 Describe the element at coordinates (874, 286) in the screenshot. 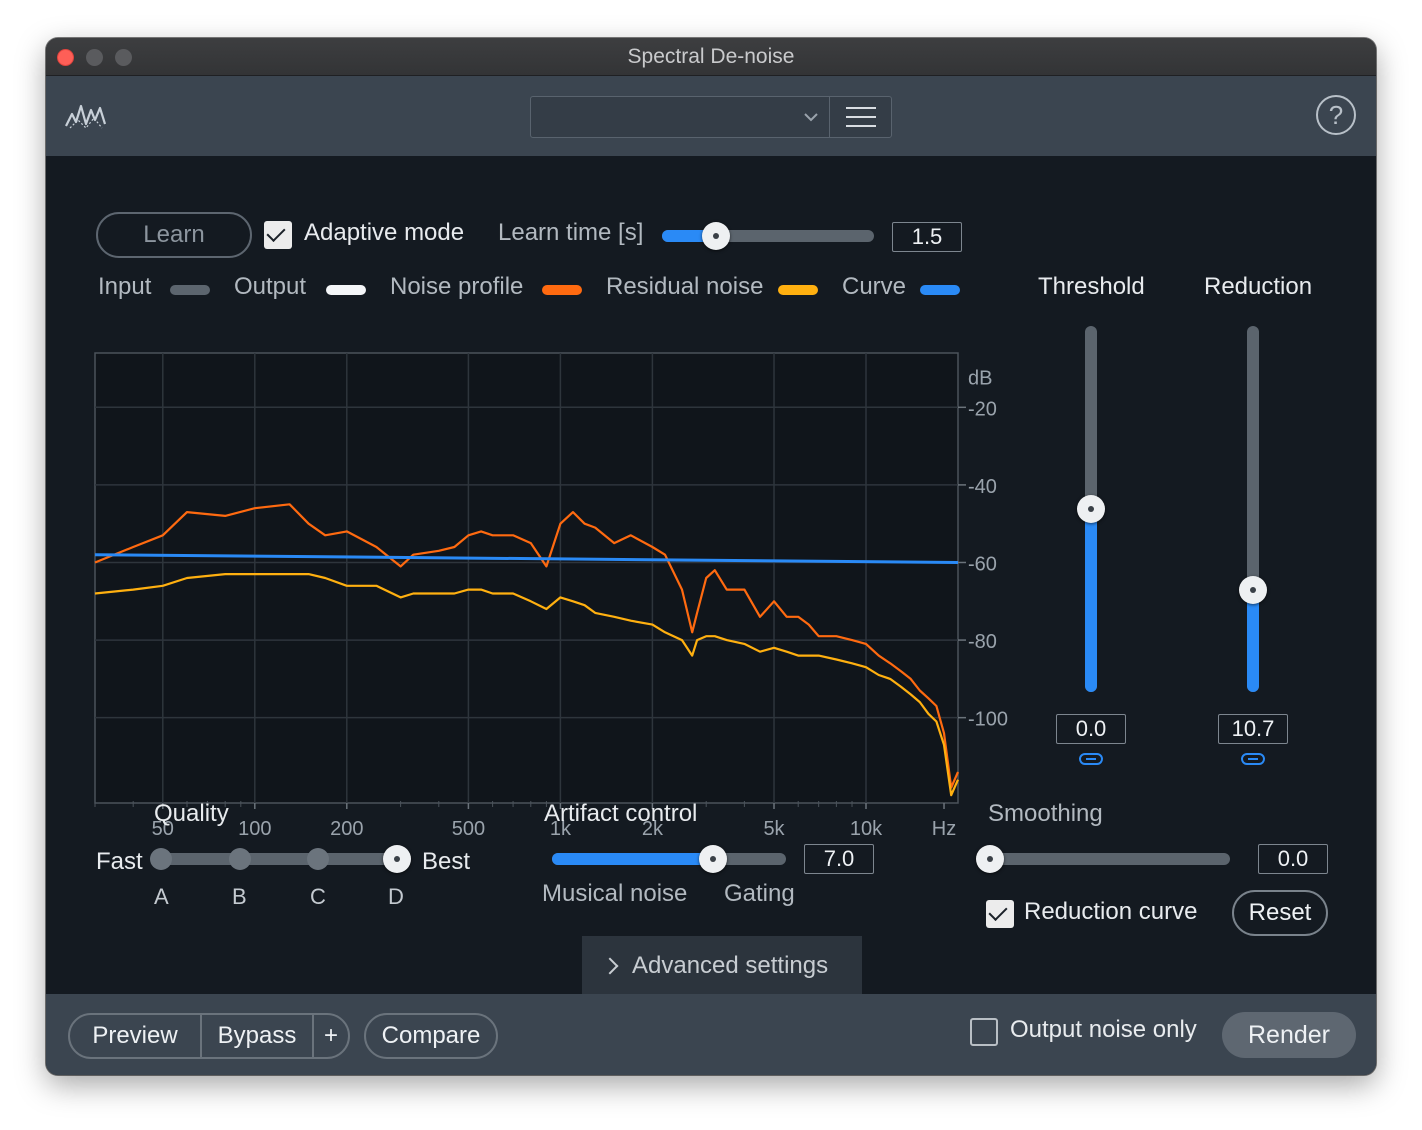

I see `legend-curve-label: Curve` at that location.